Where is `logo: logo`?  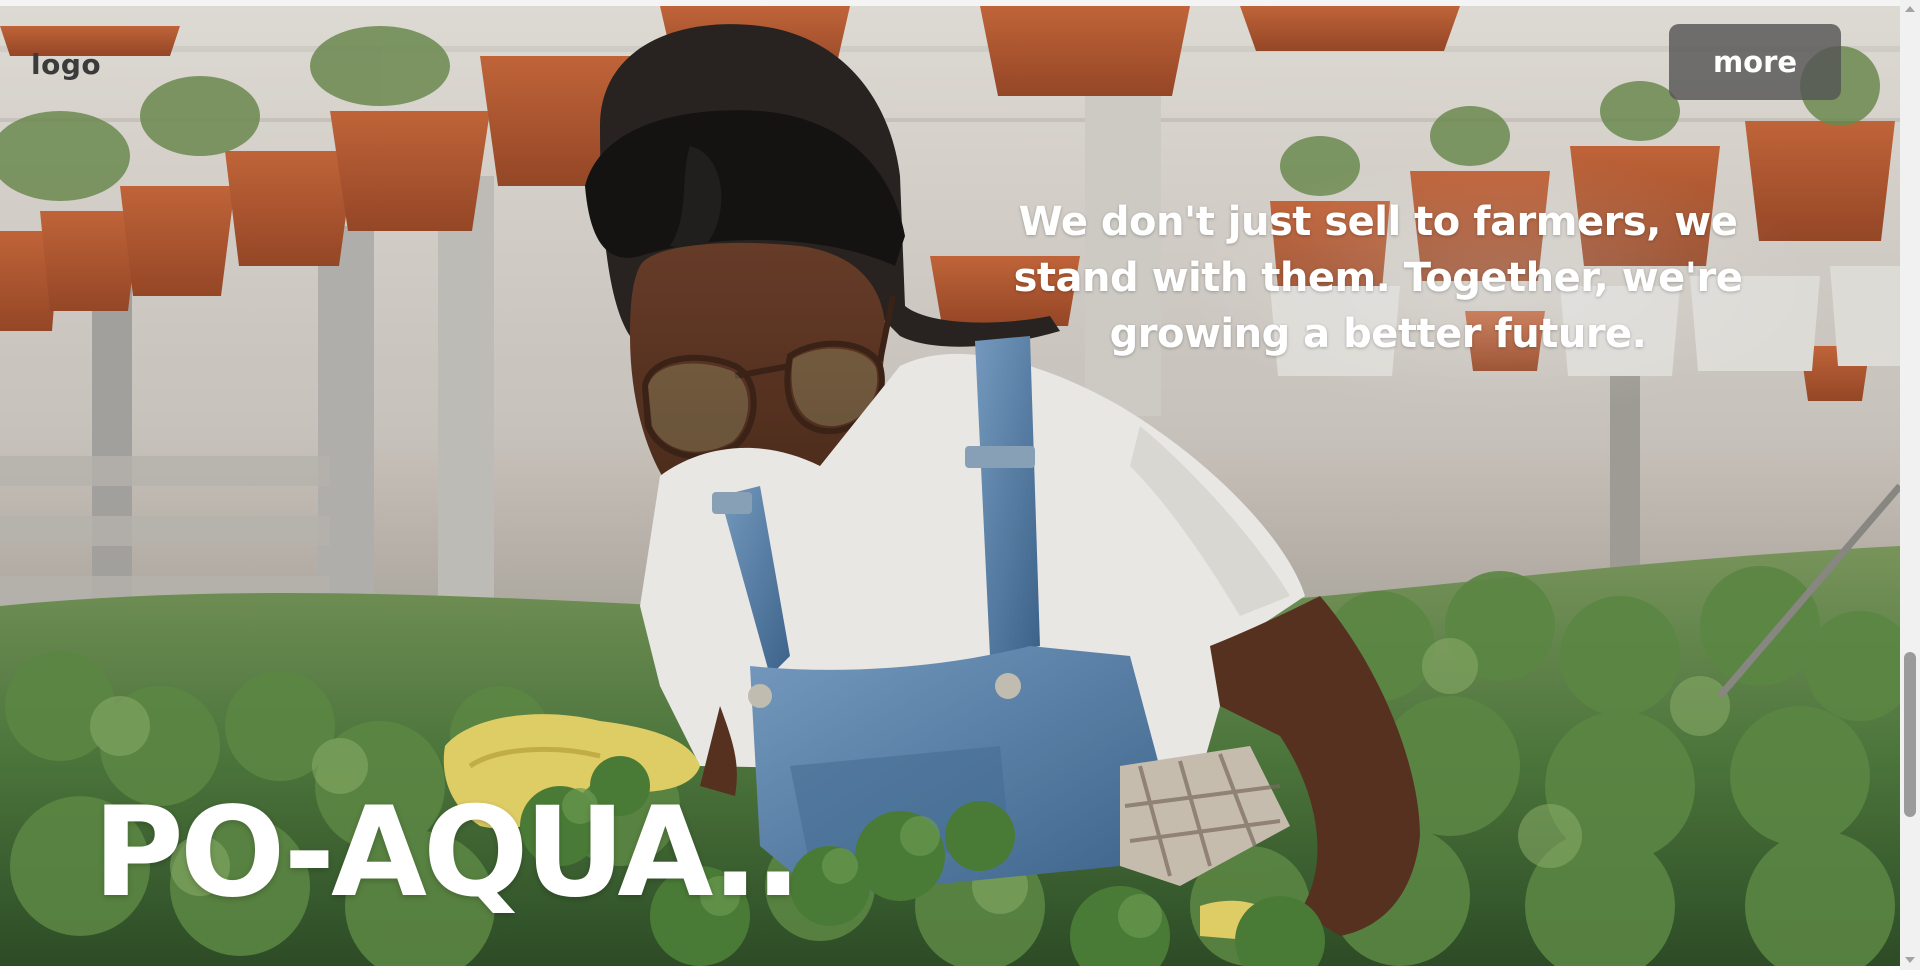
logo: logo is located at coordinates (66, 64).